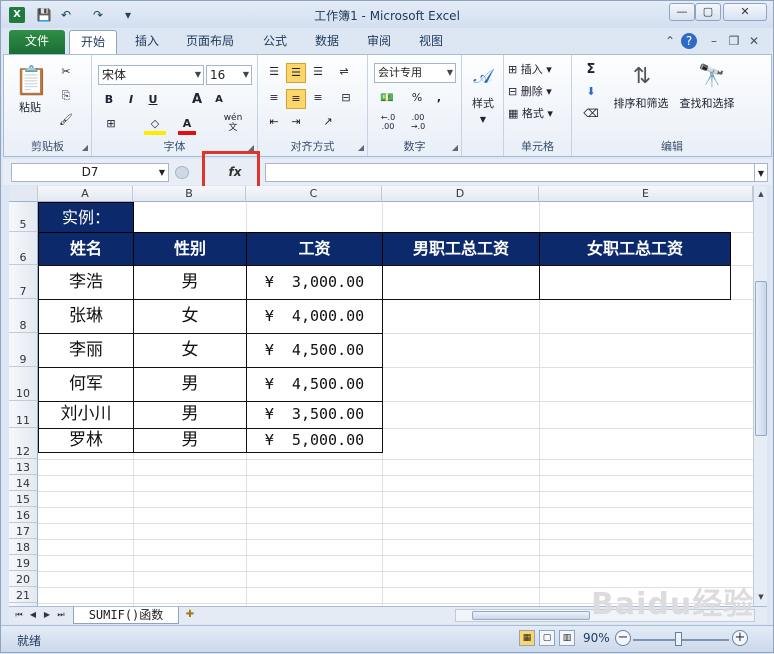  What do you see at coordinates (596, 638) in the screenshot?
I see `zoom-level: 90%` at bounding box center [596, 638].